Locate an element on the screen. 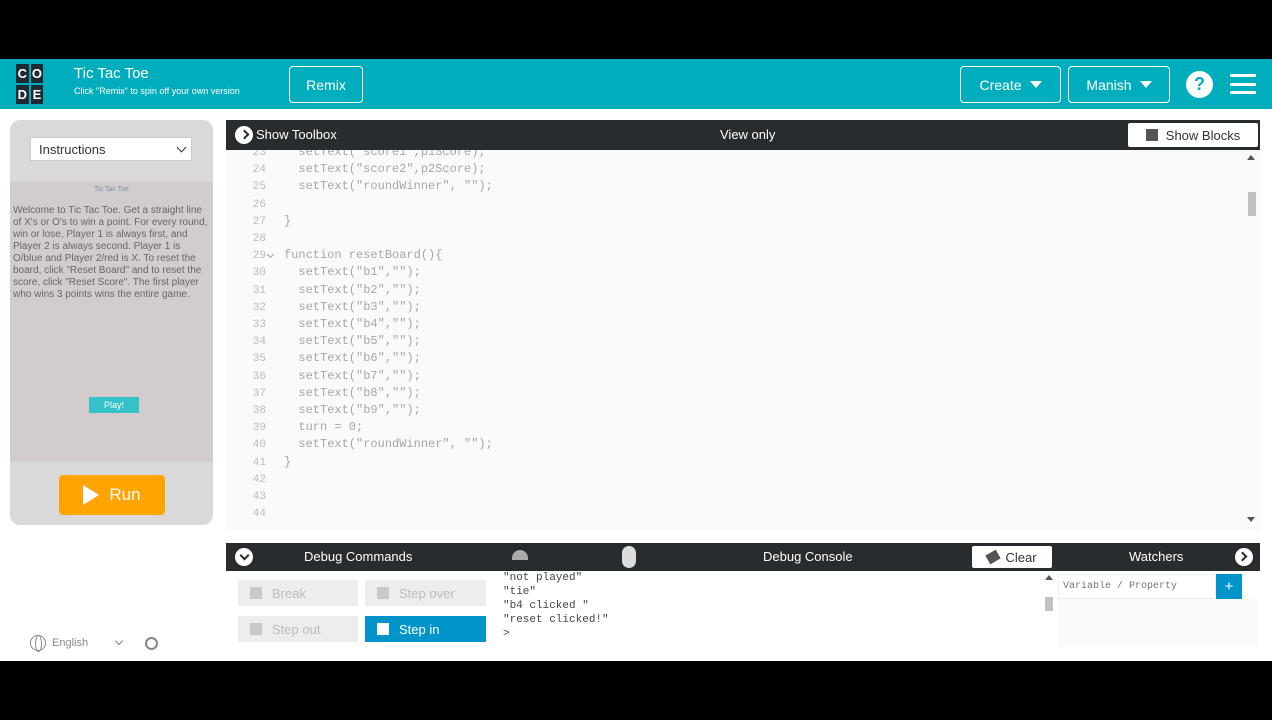 The image size is (1272, 720). code-line: 43 is located at coordinates (246, 497).